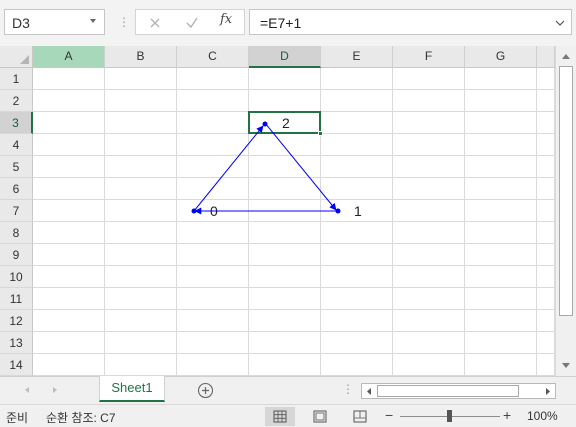 Image resolution: width=576 pixels, height=427 pixels. Describe the element at coordinates (285, 299) in the screenshot. I see `cell-d11` at that location.